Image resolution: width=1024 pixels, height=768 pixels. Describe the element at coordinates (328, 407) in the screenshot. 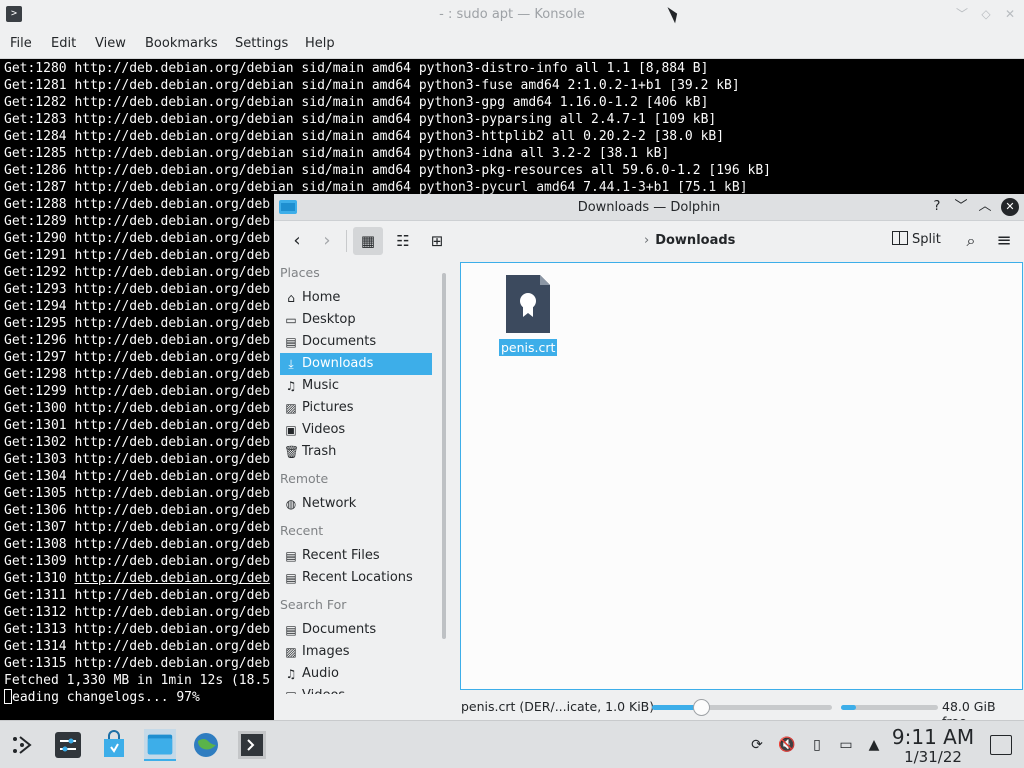

I see `places-item-label: Pictures` at that location.